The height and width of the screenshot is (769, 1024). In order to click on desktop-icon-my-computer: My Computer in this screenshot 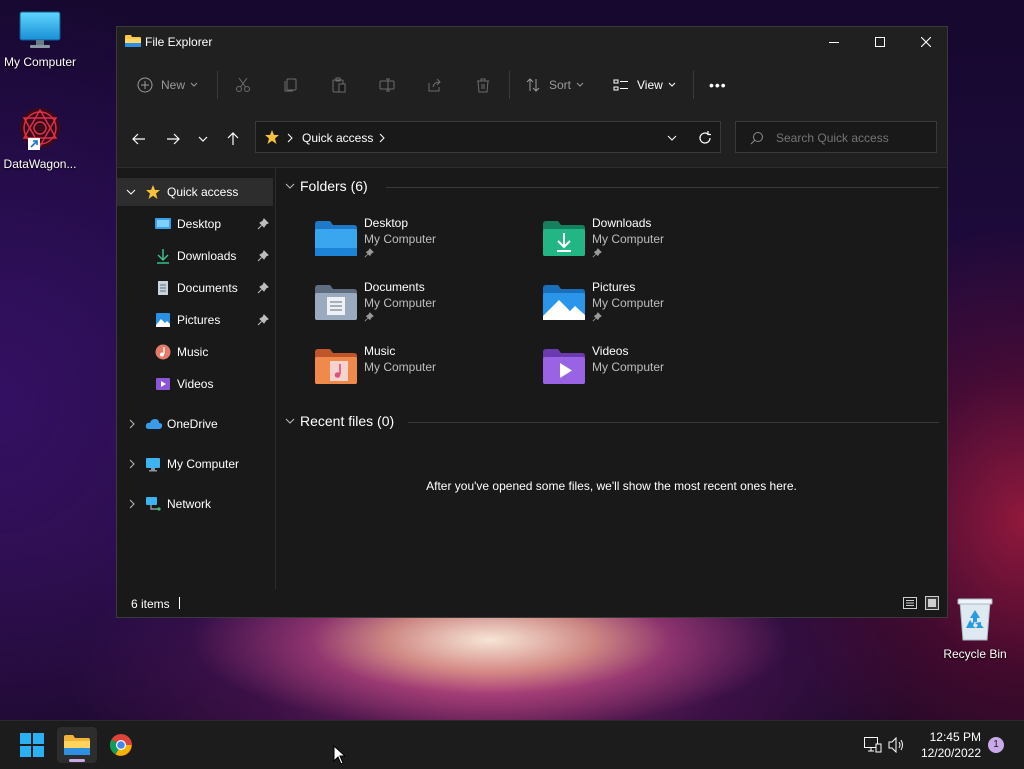, I will do `click(40, 39)`.